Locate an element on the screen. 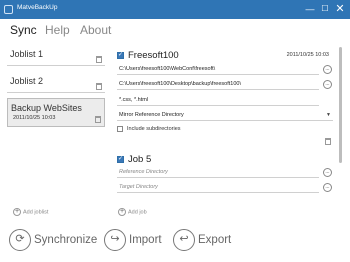 Image resolution: width=350 pixels, height=262 pixels. action-bar: ⟳ Synchronize ↪ Import ↩ Export is located at coordinates (175, 243).